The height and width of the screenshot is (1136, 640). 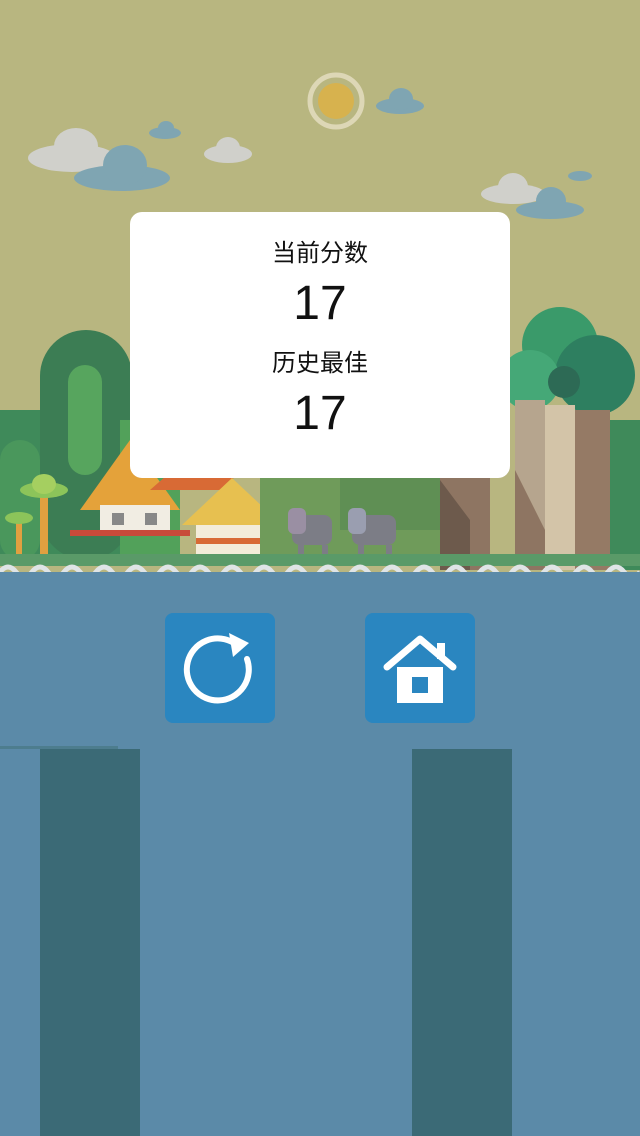 What do you see at coordinates (336, 101) in the screenshot?
I see `sun-icon` at bounding box center [336, 101].